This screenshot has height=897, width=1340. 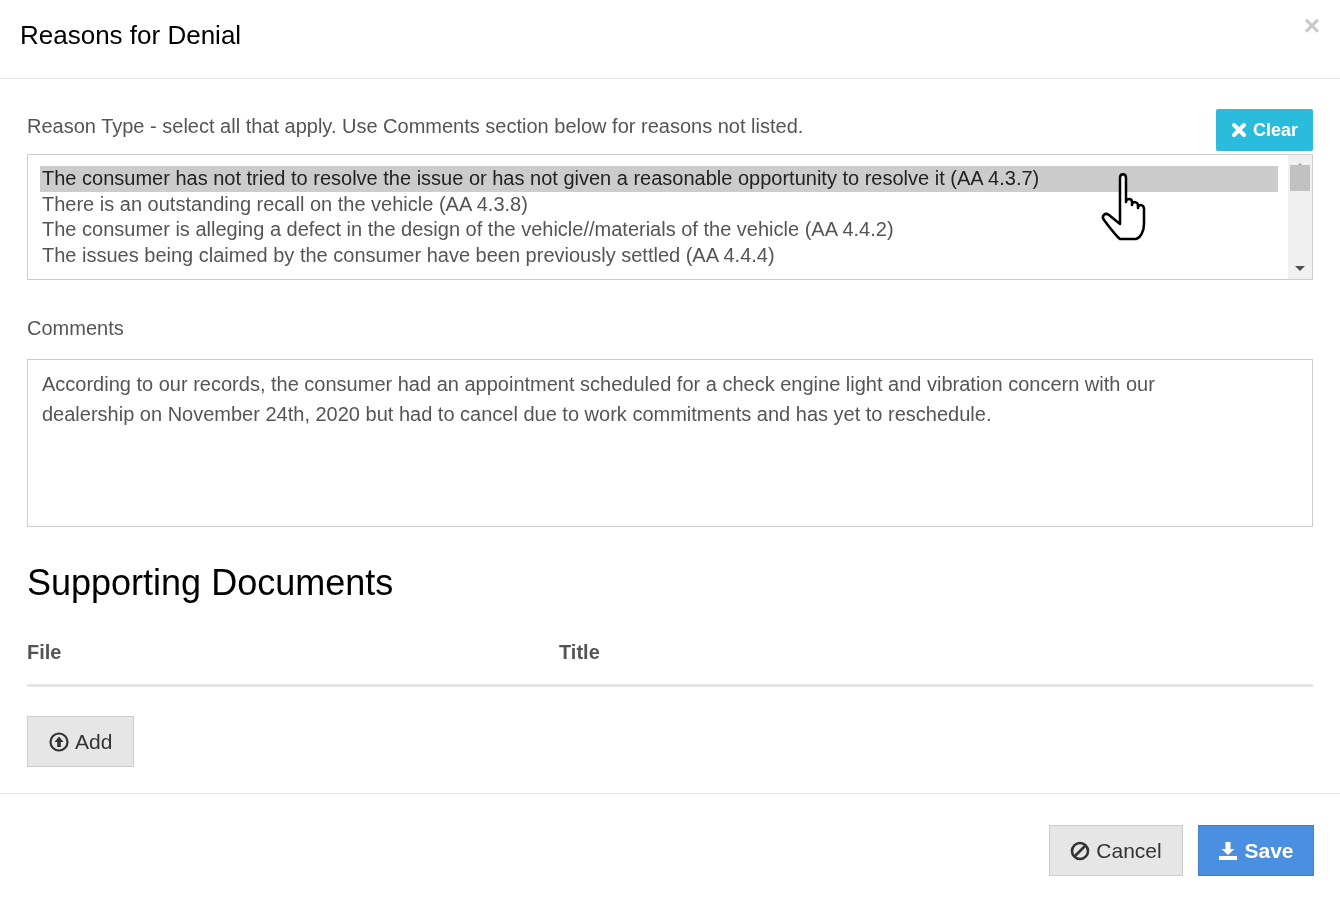 I want to click on scroll-down-icon, so click(x=1300, y=269).